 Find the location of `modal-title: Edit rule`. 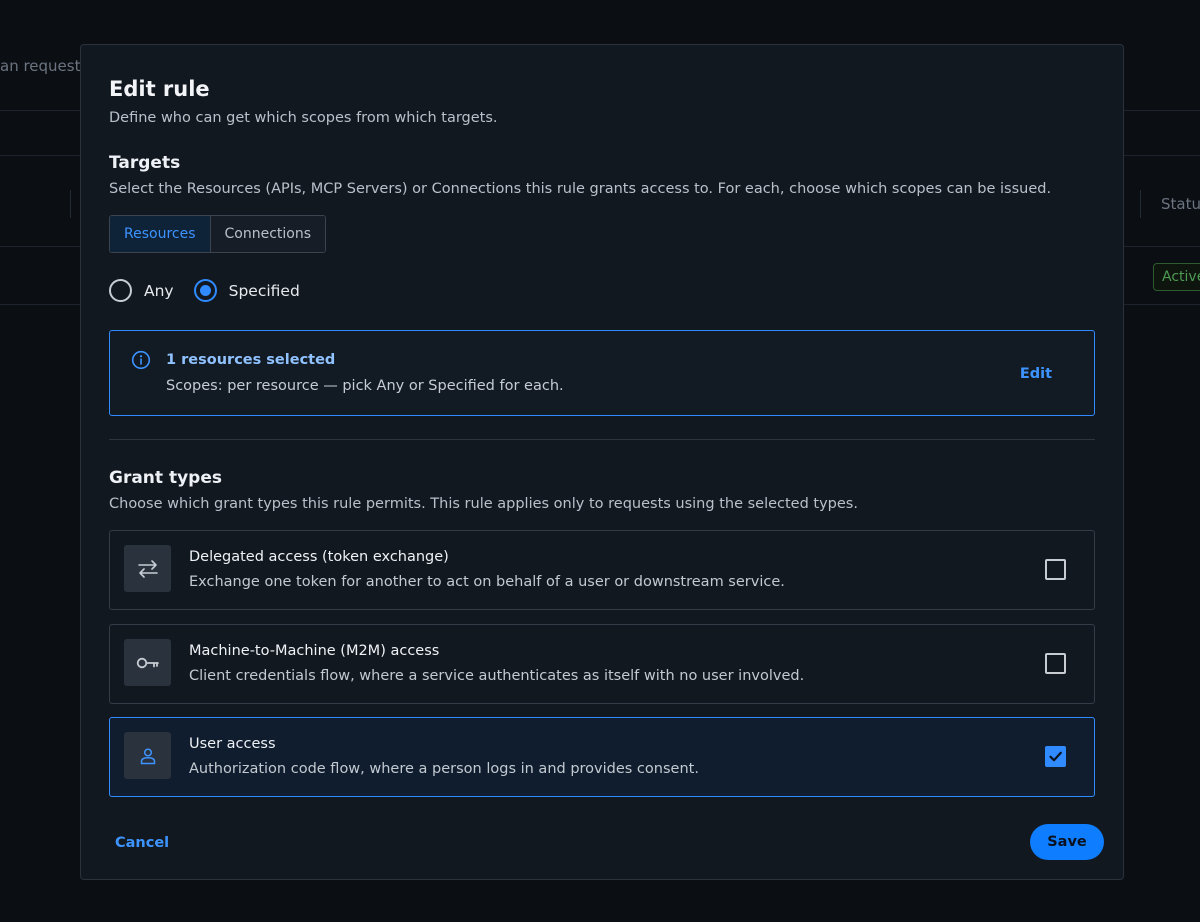

modal-title: Edit rule is located at coordinates (159, 89).